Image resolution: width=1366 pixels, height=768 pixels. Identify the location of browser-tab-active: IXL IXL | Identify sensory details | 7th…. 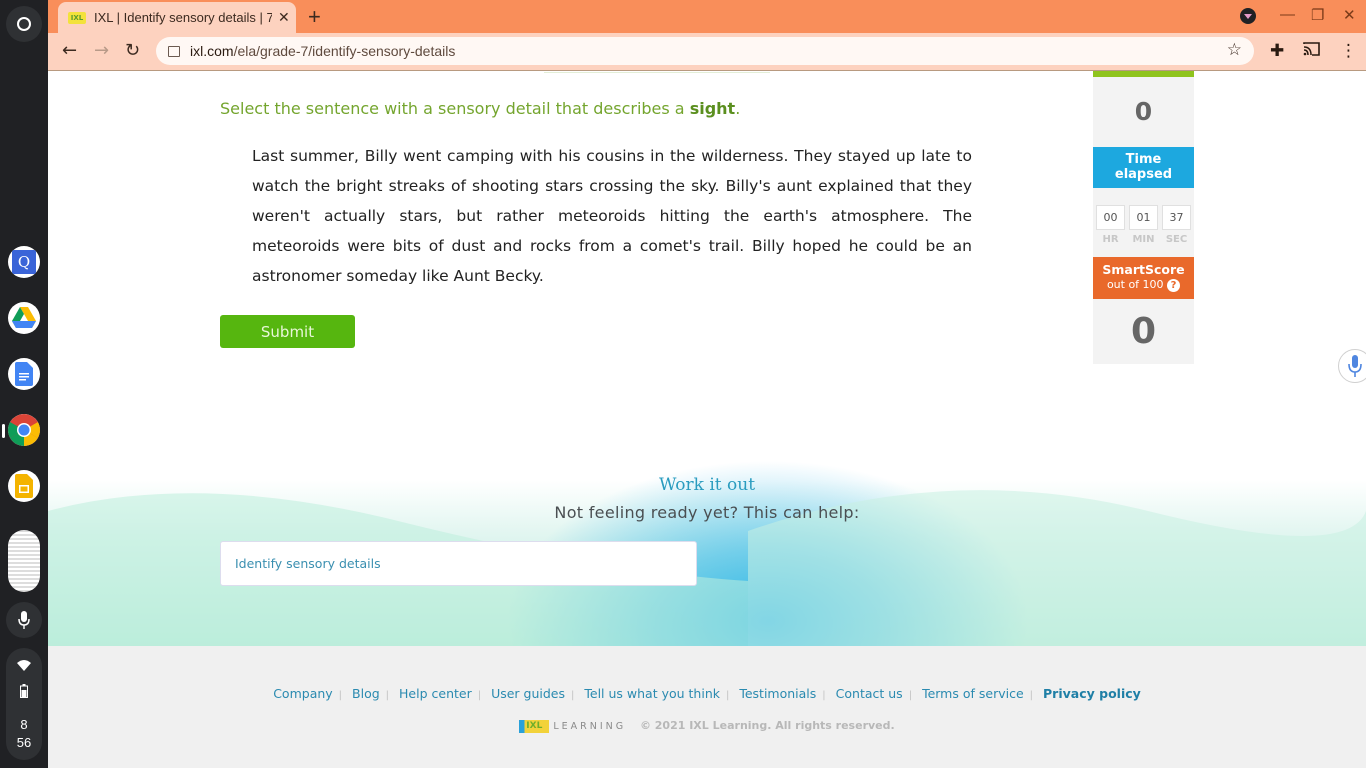
(177, 17).